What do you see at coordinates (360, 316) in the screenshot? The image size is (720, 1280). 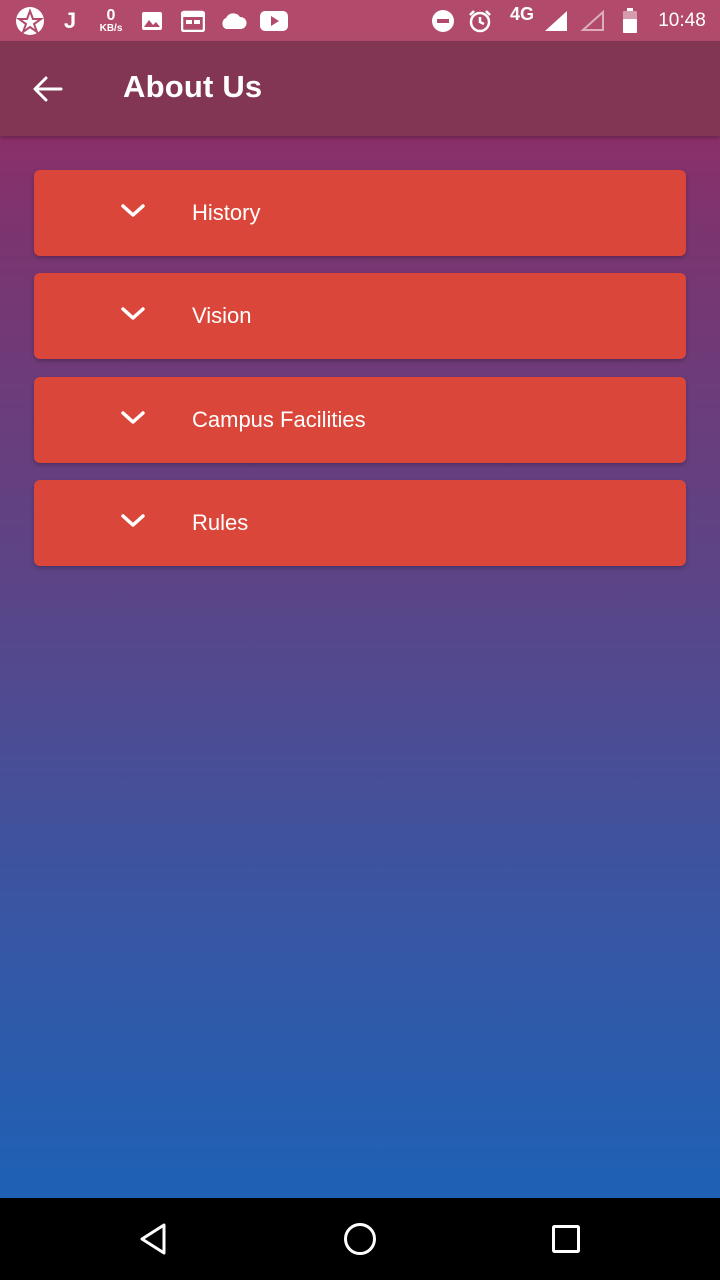 I see `section-vision: Vision` at bounding box center [360, 316].